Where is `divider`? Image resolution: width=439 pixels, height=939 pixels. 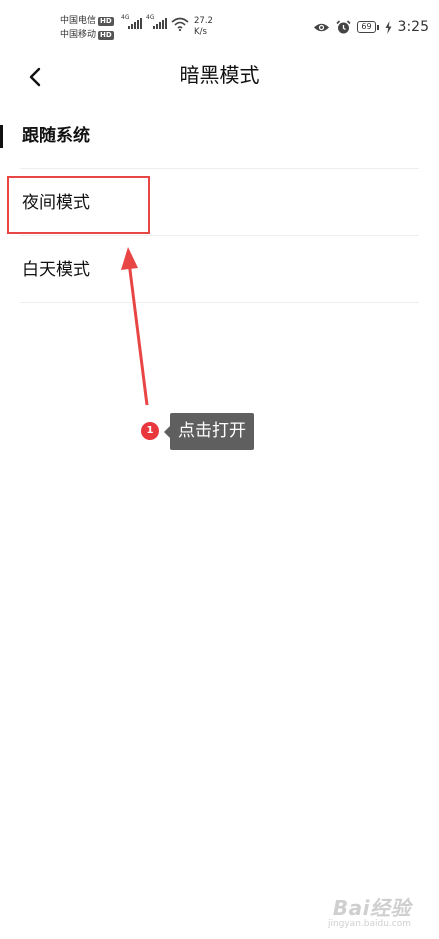
divider is located at coordinates (219, 302).